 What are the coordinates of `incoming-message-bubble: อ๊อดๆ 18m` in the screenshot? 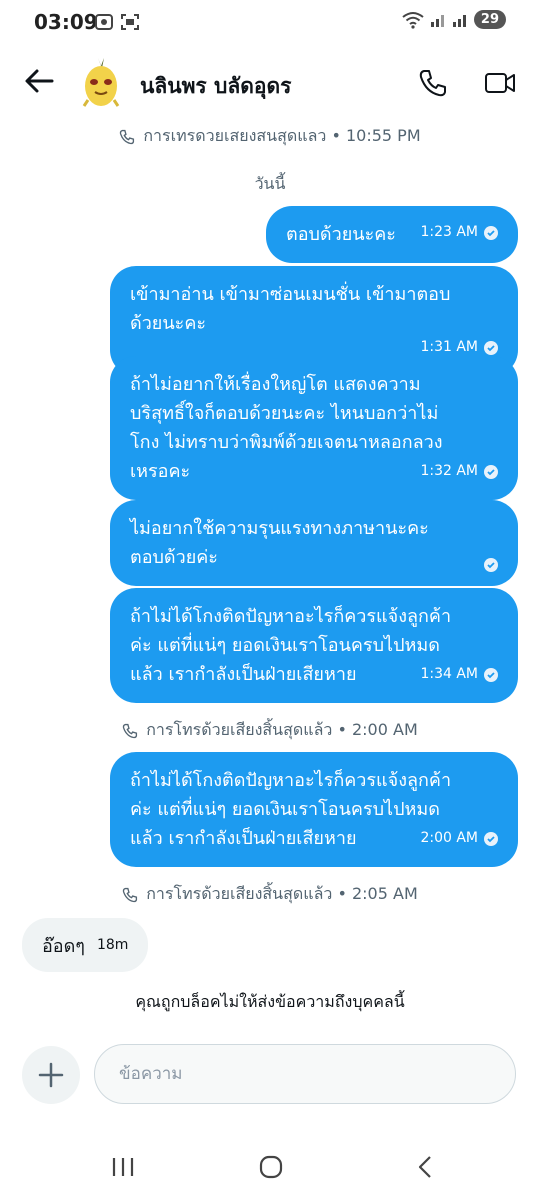 It's located at (85, 945).